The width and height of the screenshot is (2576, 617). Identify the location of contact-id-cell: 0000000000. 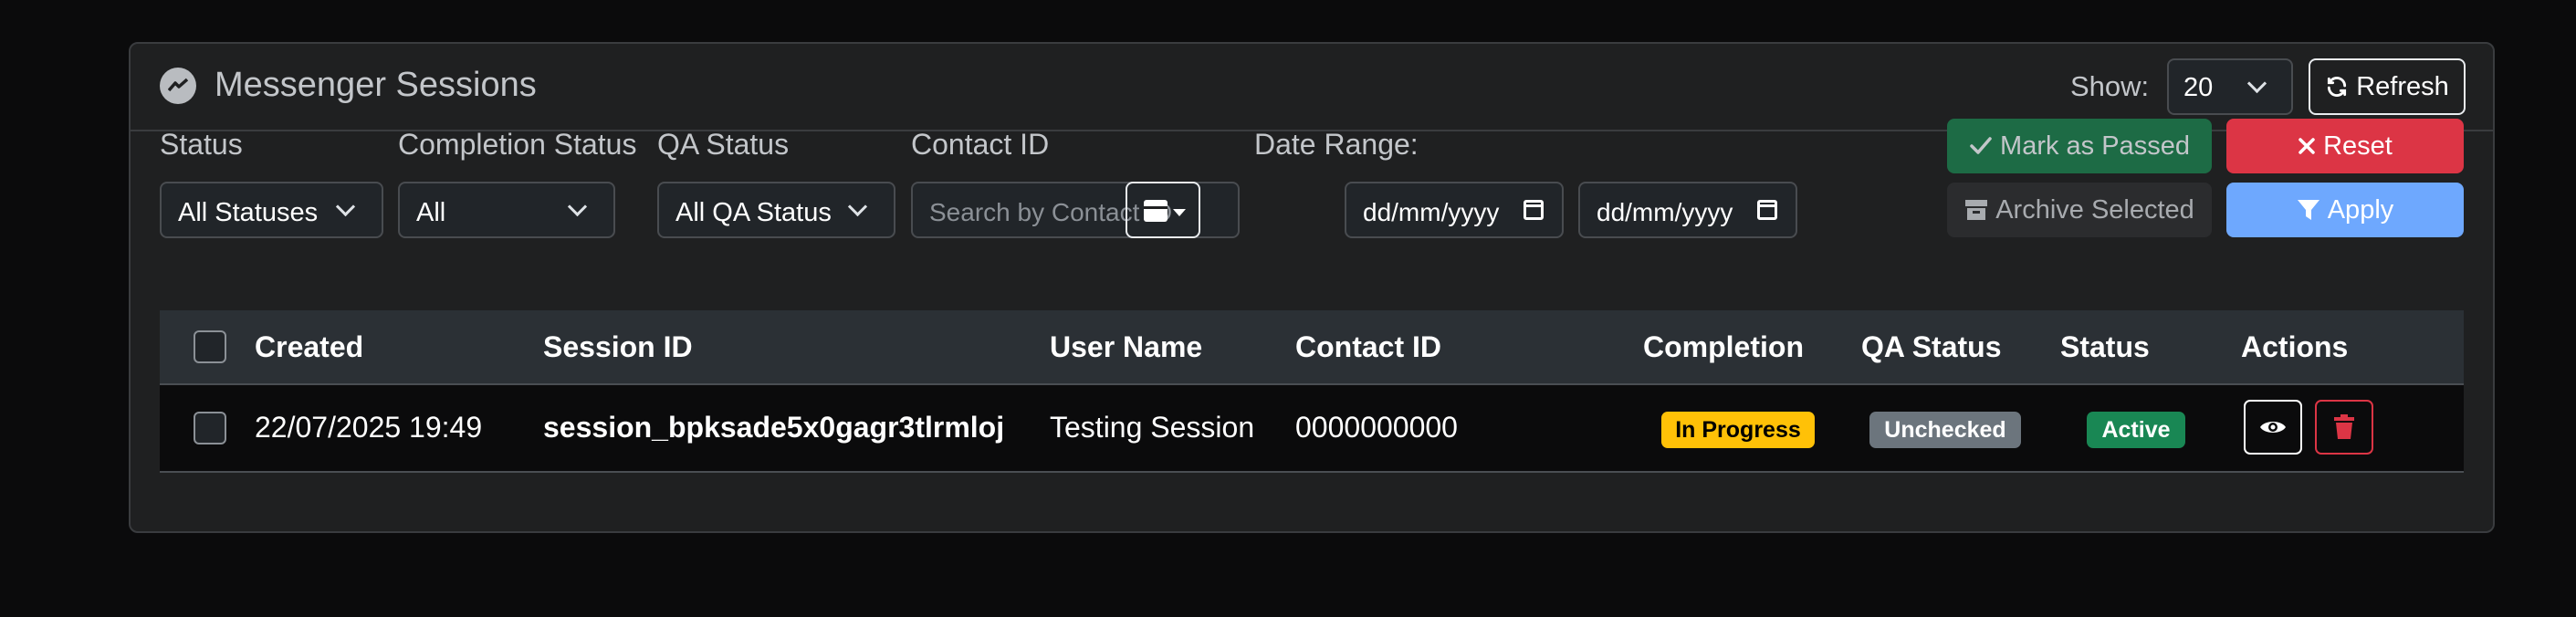
(1376, 428).